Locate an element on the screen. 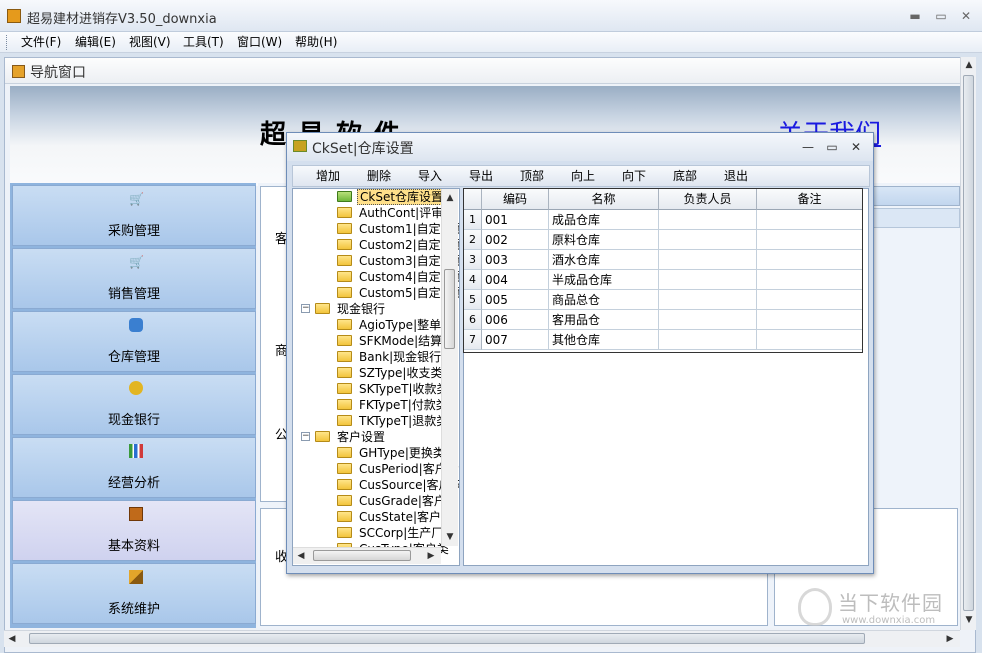 The image size is (982, 653). sidebar-item-cash-bank: 现金银行 is located at coordinates (134, 404).